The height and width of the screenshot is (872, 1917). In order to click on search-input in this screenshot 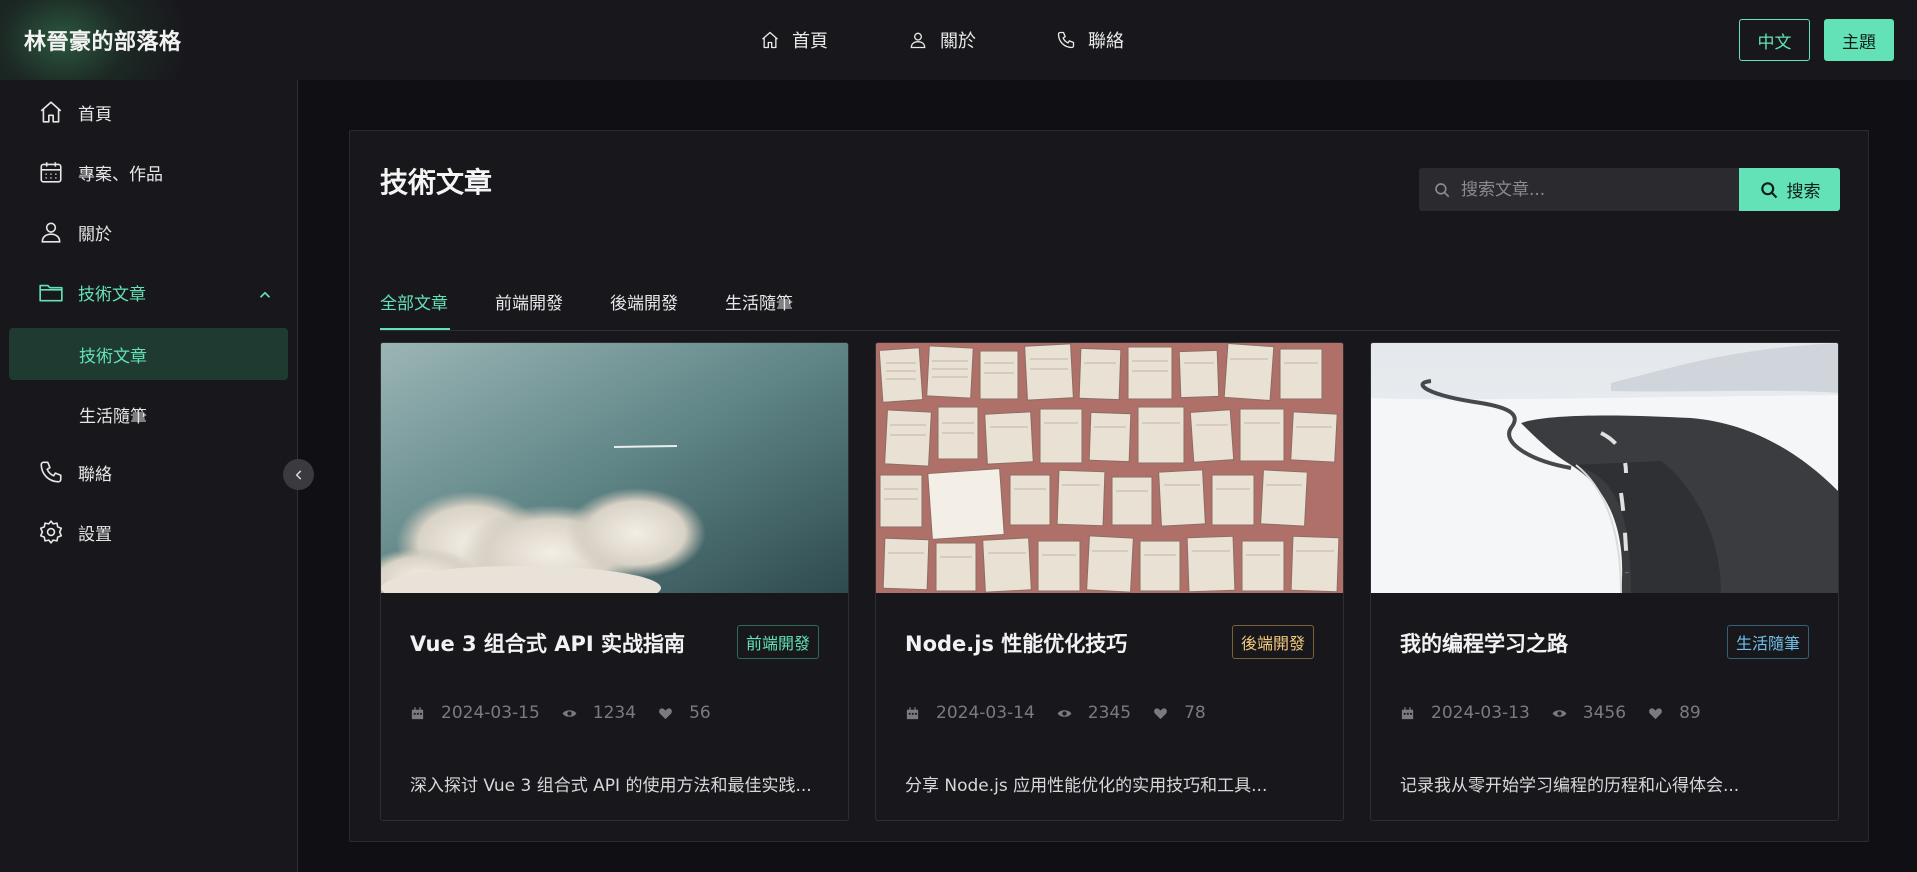, I will do `click(1596, 189)`.